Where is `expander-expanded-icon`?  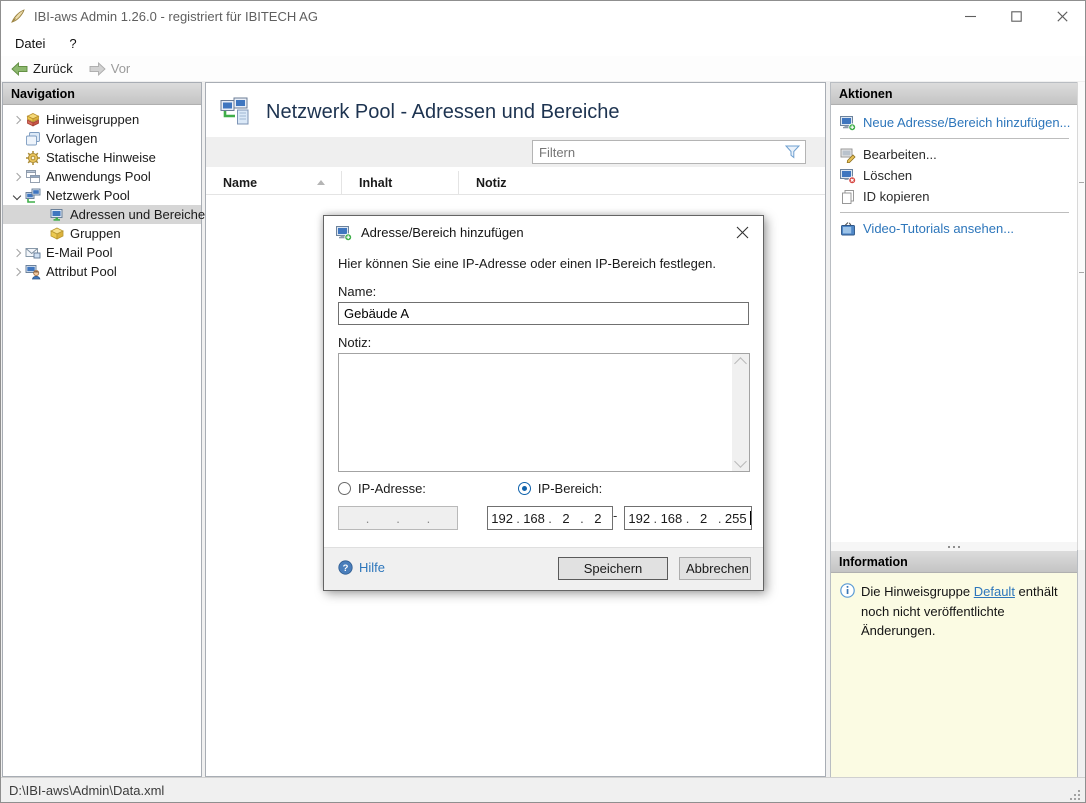 expander-expanded-icon is located at coordinates (17, 195).